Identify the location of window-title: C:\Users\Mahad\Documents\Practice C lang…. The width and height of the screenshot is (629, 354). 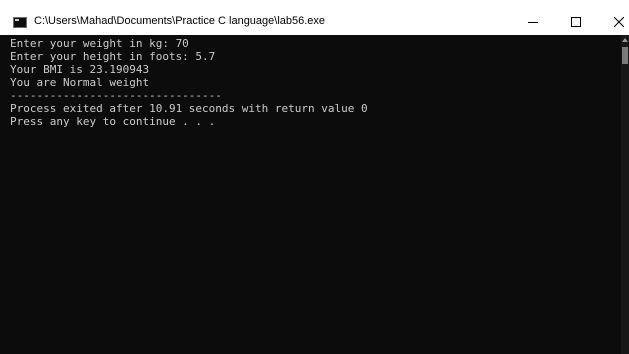
(180, 21).